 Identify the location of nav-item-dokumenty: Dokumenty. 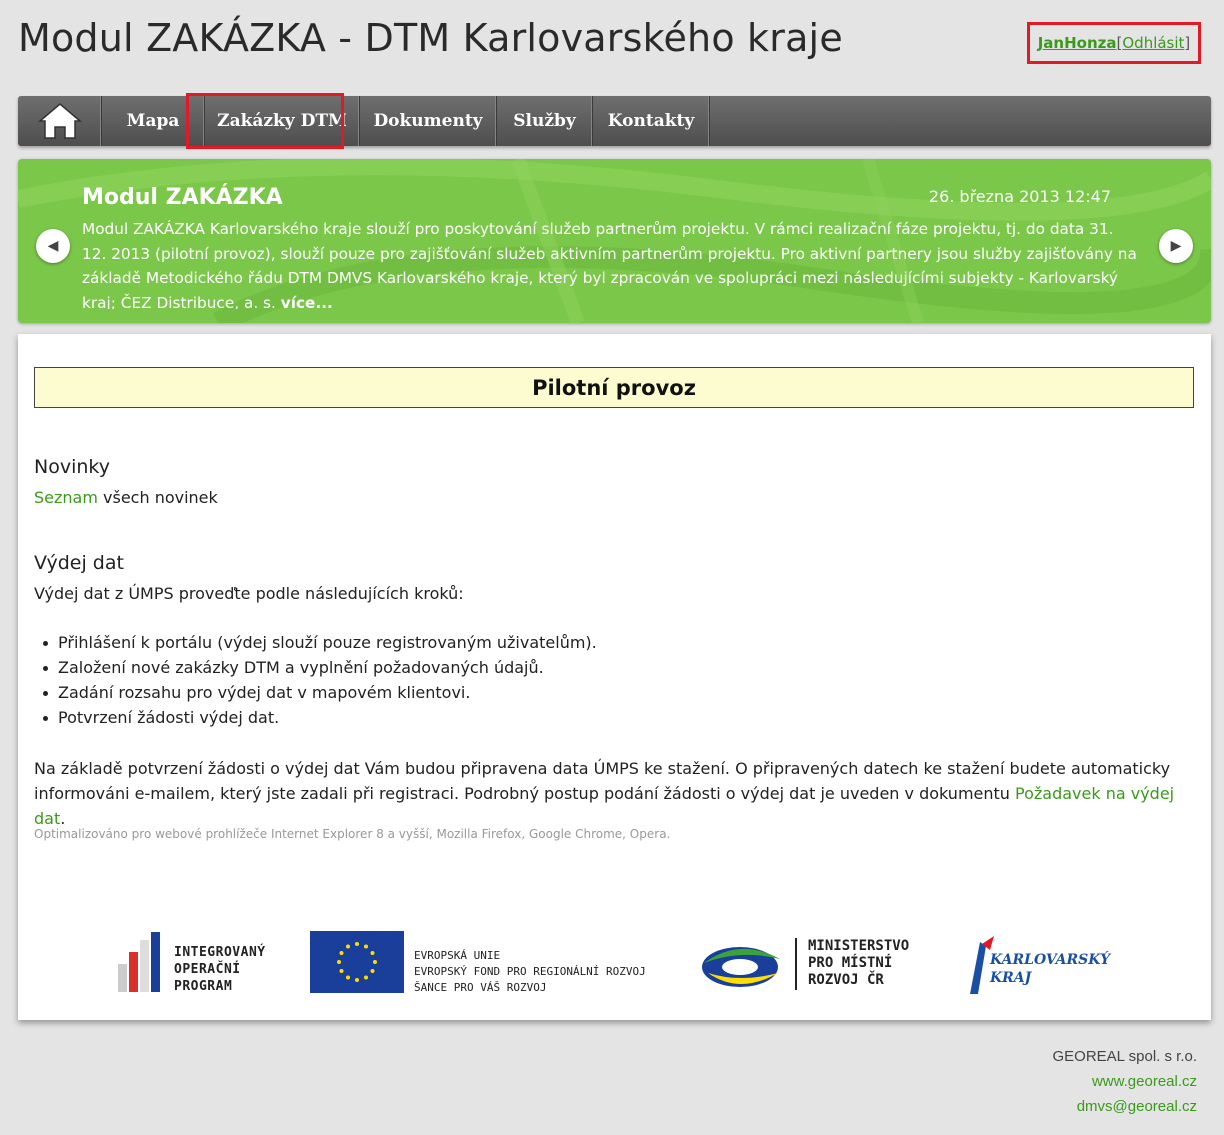
(428, 121).